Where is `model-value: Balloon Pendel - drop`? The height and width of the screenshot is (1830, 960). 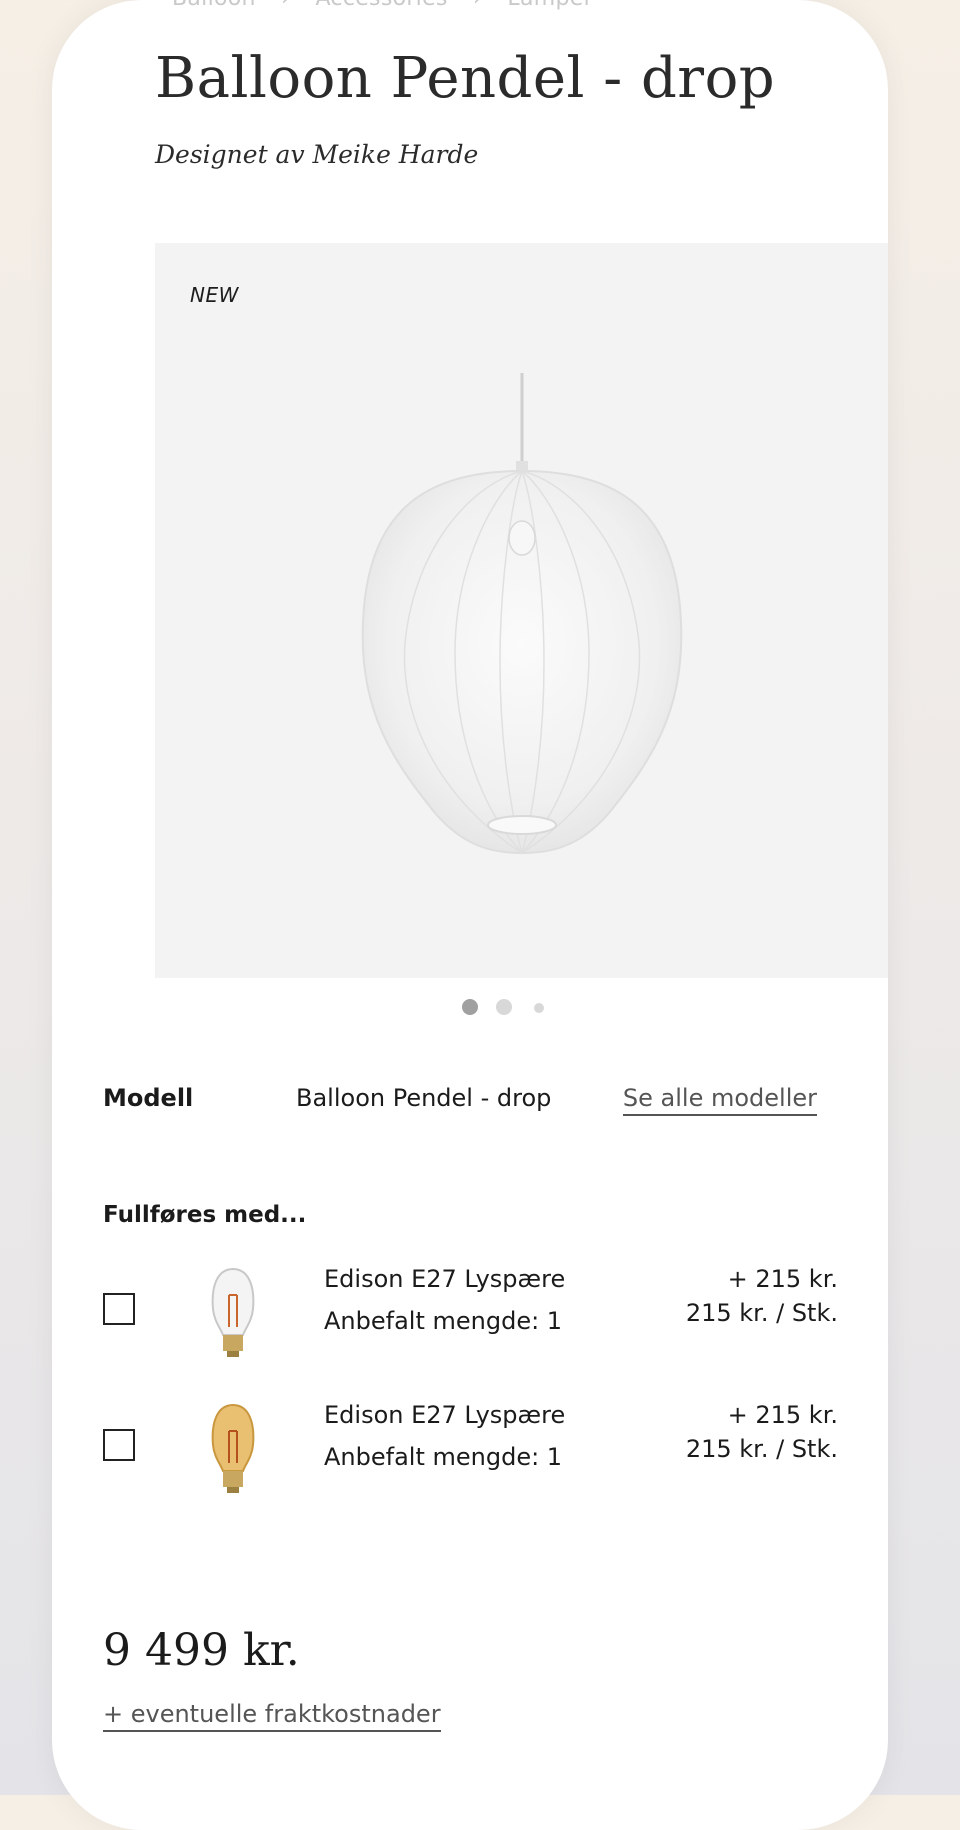 model-value: Balloon Pendel - drop is located at coordinates (424, 1098).